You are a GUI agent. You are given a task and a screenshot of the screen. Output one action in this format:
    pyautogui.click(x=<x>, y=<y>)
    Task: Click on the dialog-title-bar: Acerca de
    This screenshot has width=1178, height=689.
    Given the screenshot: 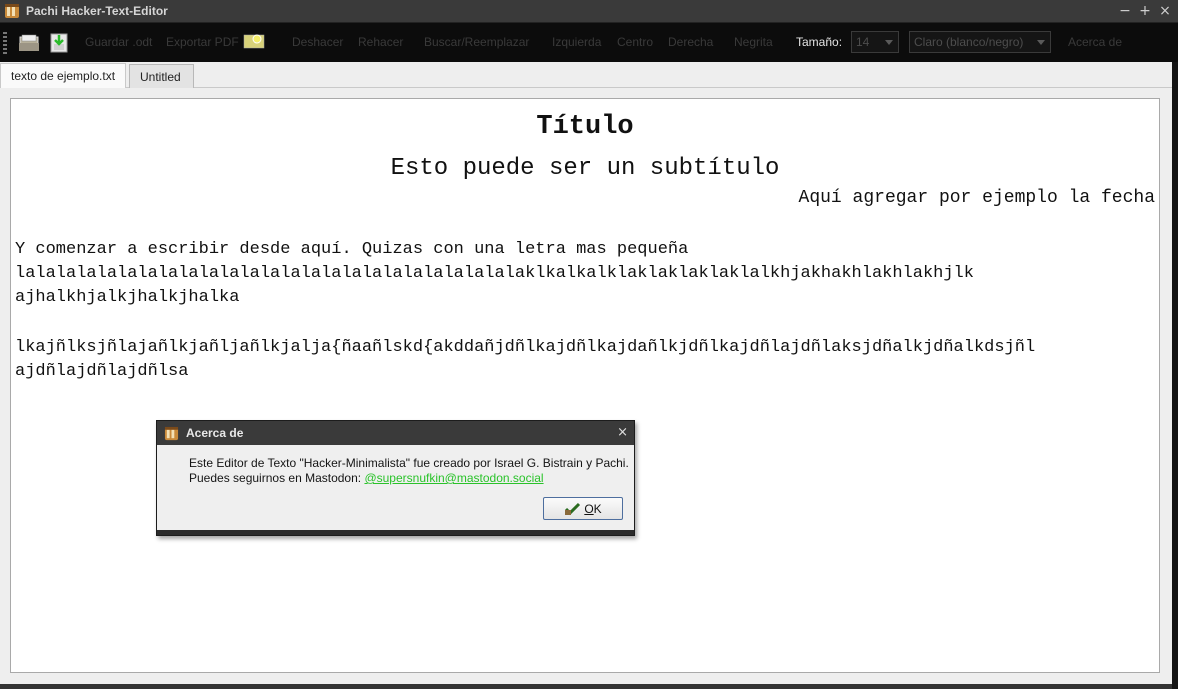 What is the action you would take?
    pyautogui.click(x=395, y=433)
    